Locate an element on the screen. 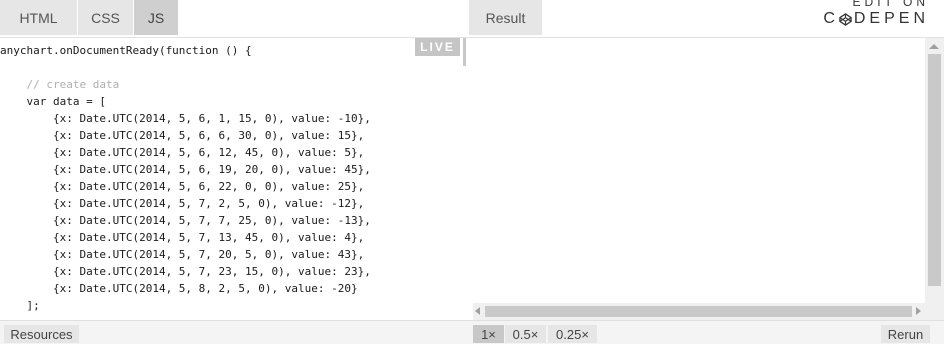 The image size is (944, 344). edit-on-codepen-link: EDIT ON C DEPEN is located at coordinates (876, 14).